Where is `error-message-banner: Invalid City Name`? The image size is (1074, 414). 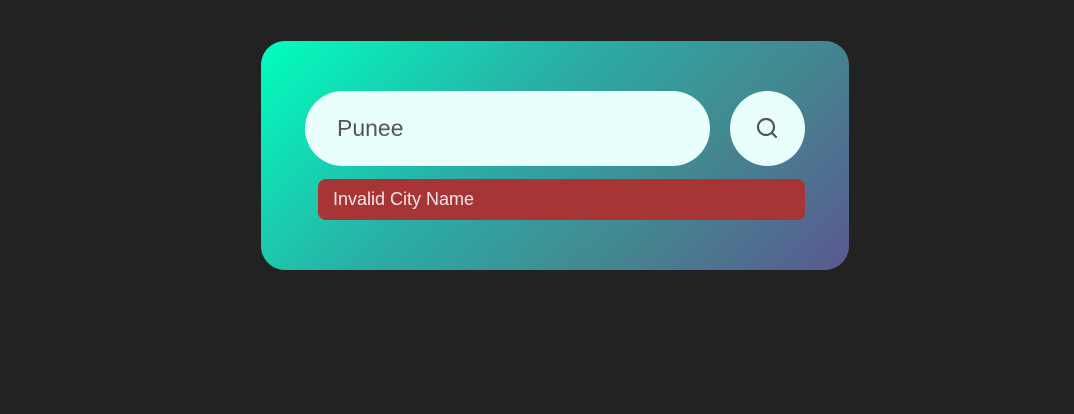
error-message-banner: Invalid City Name is located at coordinates (561, 199).